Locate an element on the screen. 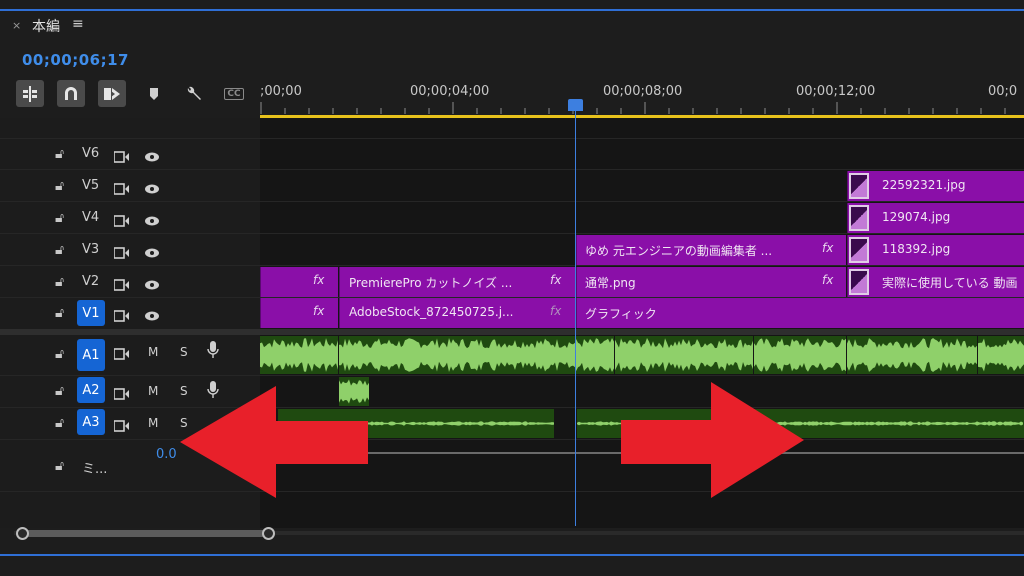 Image resolution: width=1024 pixels, height=576 pixels. track-target-a2: A2 is located at coordinates (91, 390).